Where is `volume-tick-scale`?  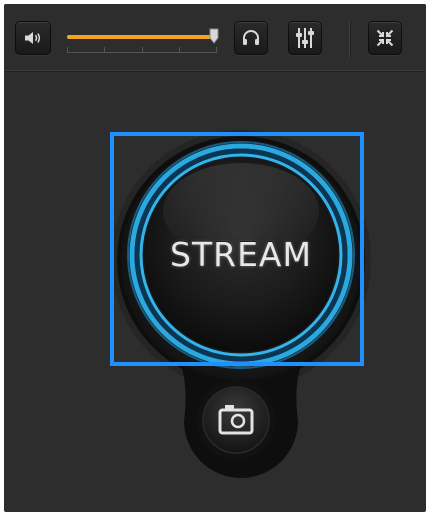 volume-tick-scale is located at coordinates (142, 48).